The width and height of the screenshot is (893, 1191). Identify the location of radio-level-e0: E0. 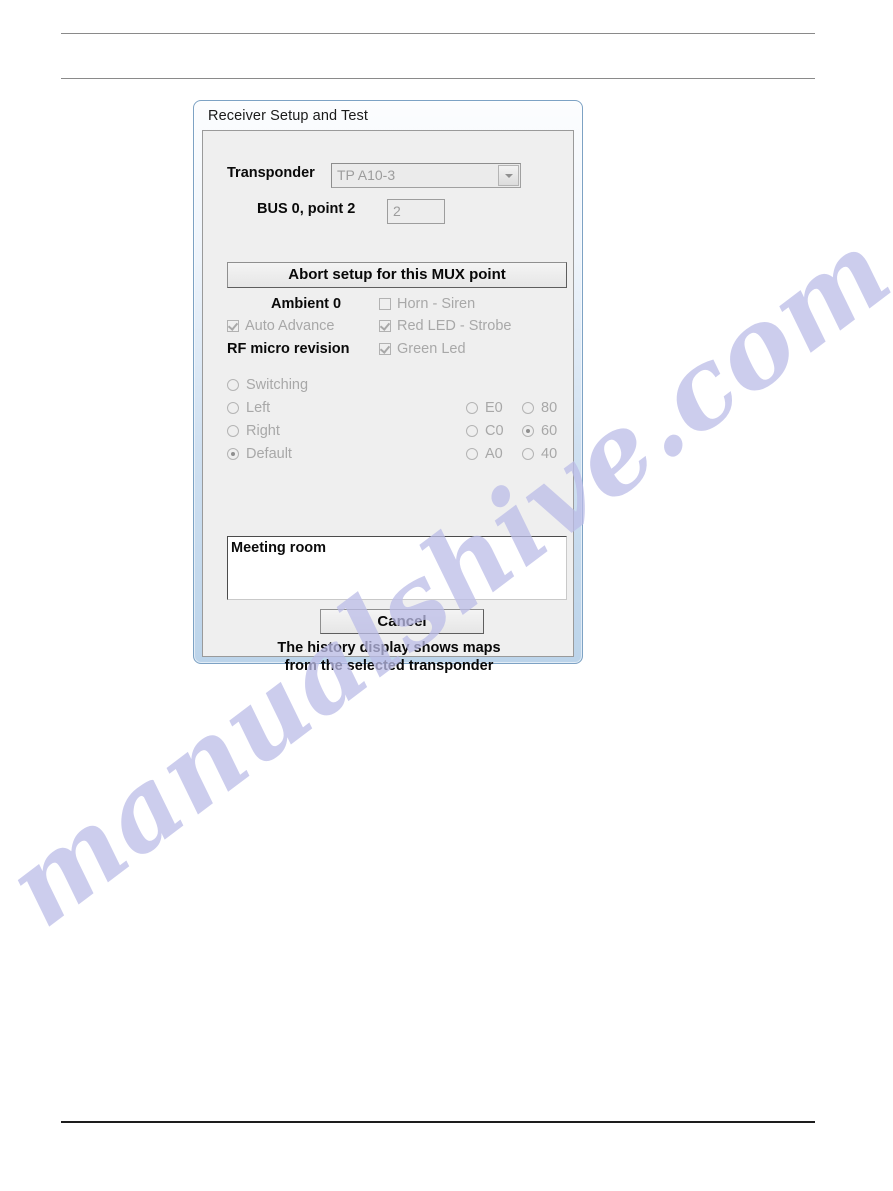
(484, 408).